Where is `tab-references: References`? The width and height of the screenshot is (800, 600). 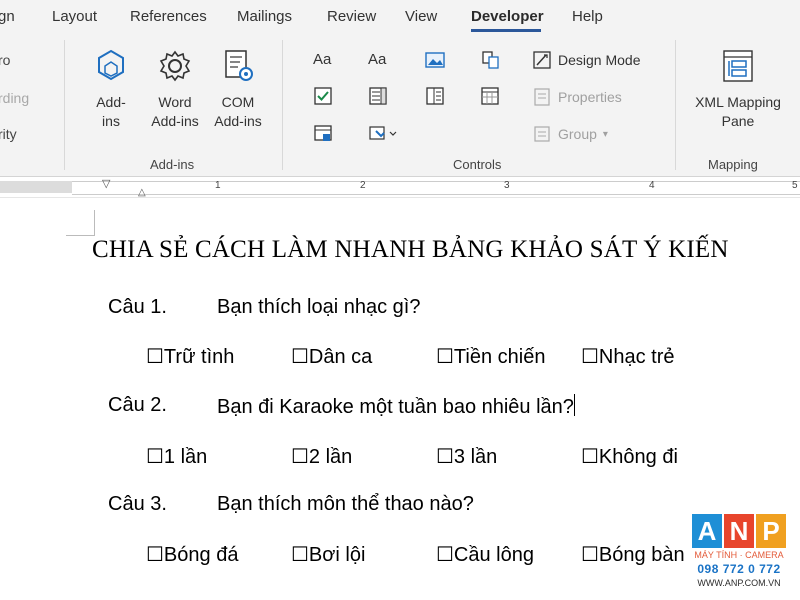 tab-references: References is located at coordinates (168, 16).